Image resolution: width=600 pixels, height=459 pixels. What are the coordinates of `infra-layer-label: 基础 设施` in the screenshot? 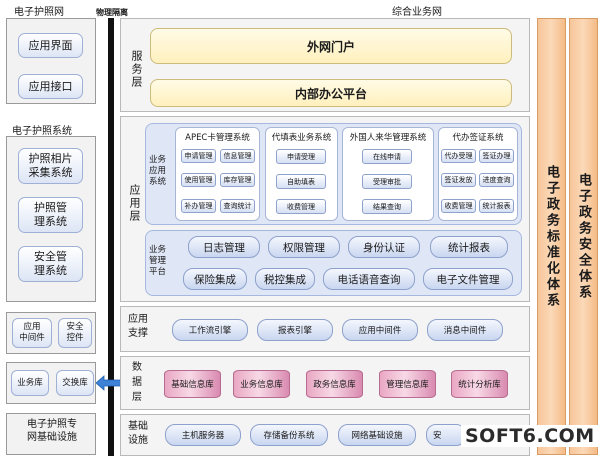 It's located at (138, 433).